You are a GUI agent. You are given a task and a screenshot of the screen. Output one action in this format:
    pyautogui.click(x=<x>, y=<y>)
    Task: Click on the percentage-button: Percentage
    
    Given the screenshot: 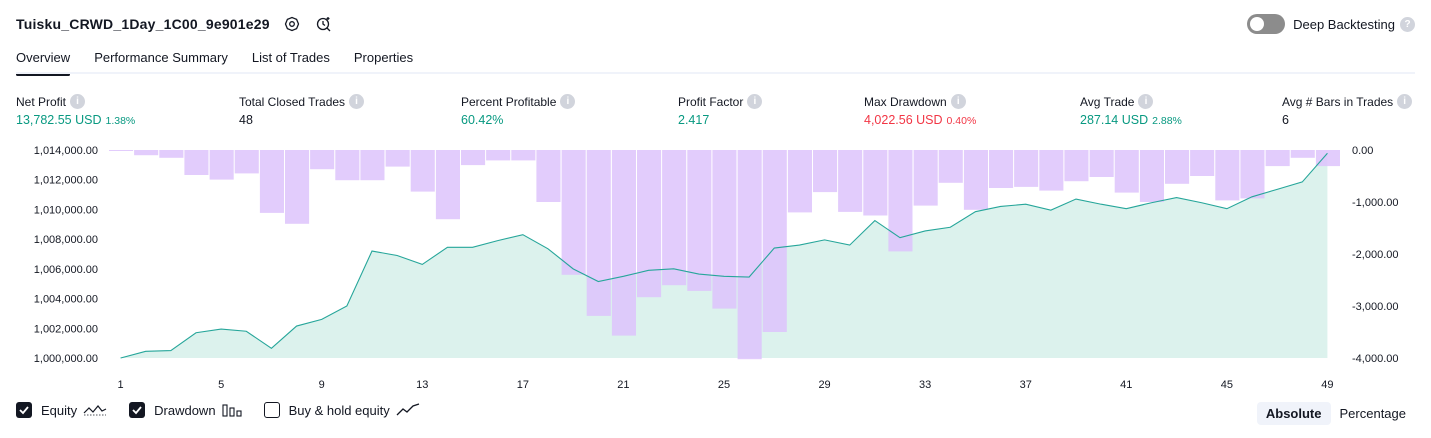 What is the action you would take?
    pyautogui.click(x=1373, y=413)
    